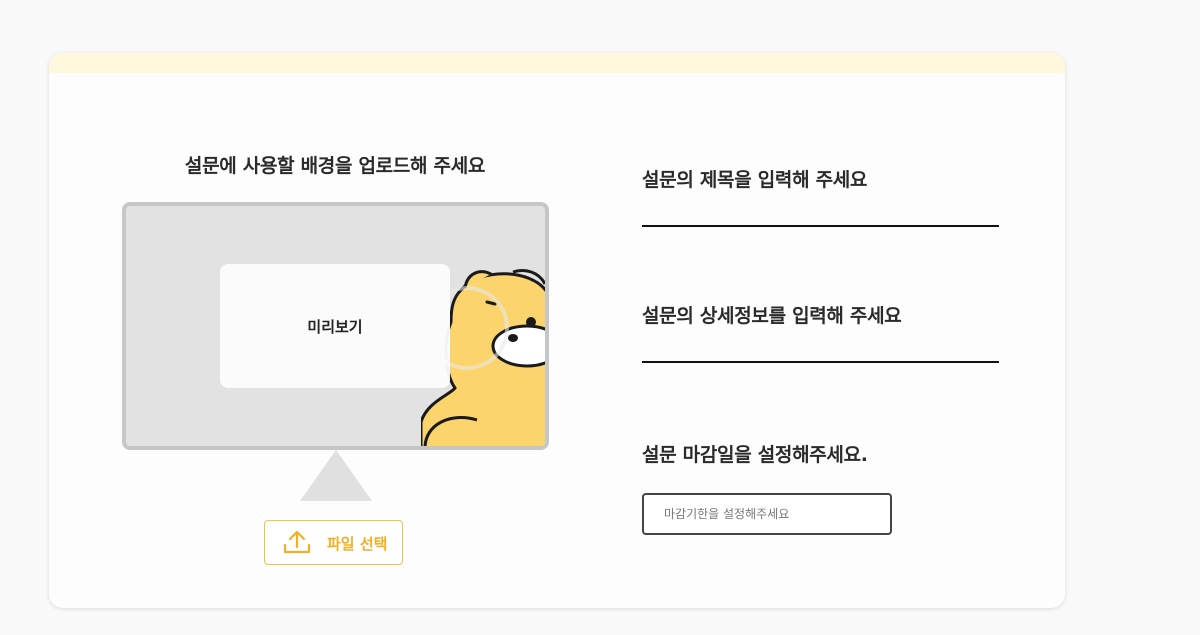 This screenshot has height=635, width=1200. Describe the element at coordinates (357, 544) in the screenshot. I see `file-select-label: 파일 선택` at that location.